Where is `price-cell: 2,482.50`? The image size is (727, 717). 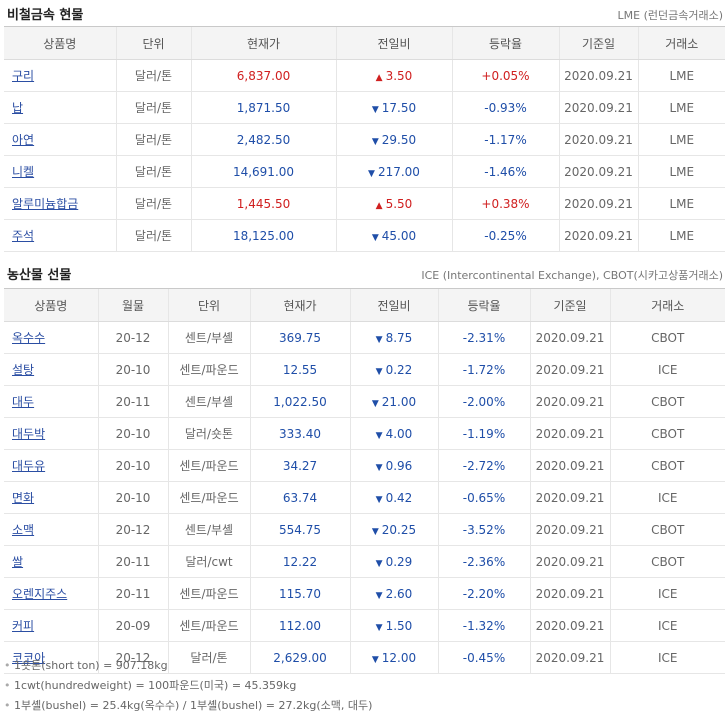 price-cell: 2,482.50 is located at coordinates (263, 139).